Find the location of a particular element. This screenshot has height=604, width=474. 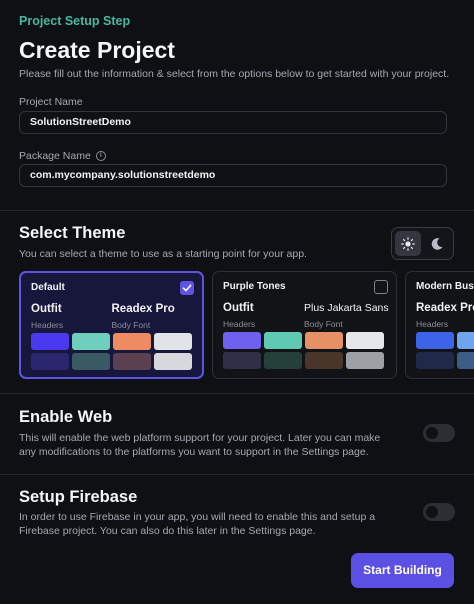

theme-name: Modern Busin is located at coordinates (445, 286).